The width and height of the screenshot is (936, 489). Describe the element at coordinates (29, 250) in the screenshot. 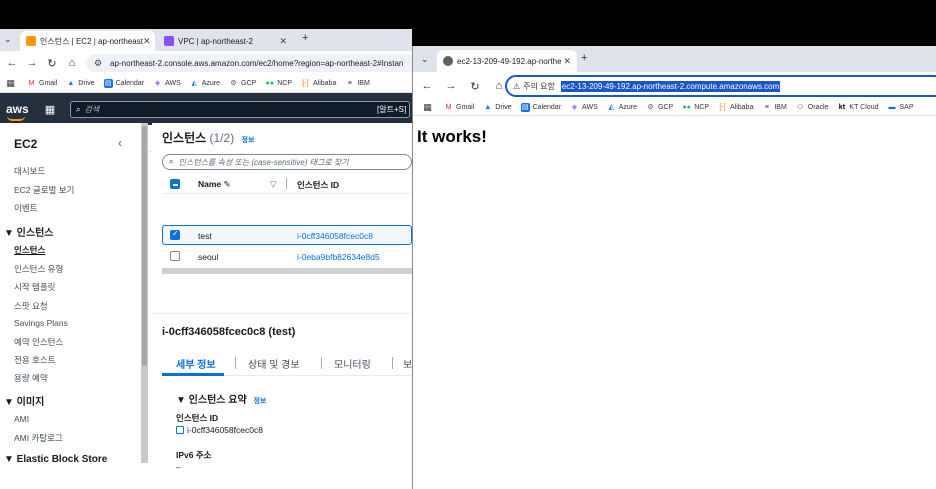

I see `sidebar-item-instances: 인스턴스` at that location.